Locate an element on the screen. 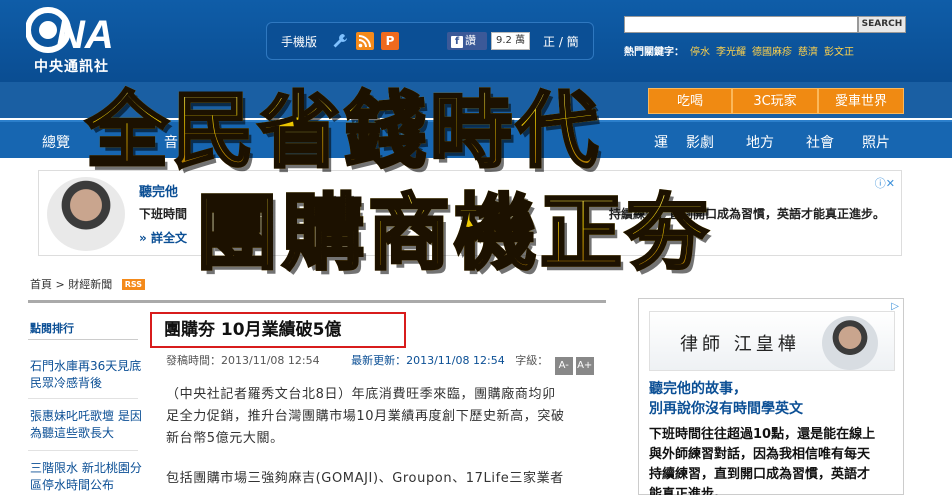 The height and width of the screenshot is (495, 952). search-input is located at coordinates (741, 24).